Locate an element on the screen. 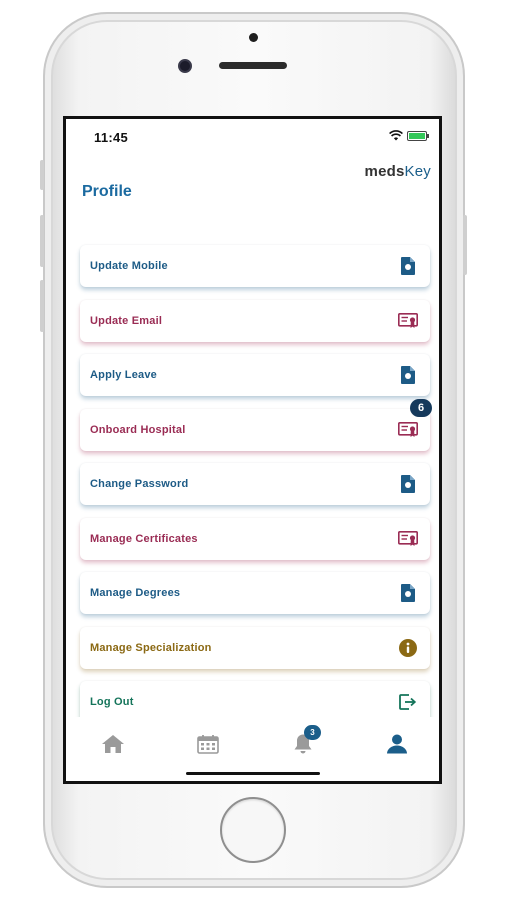  home-icon is located at coordinates (113, 744).